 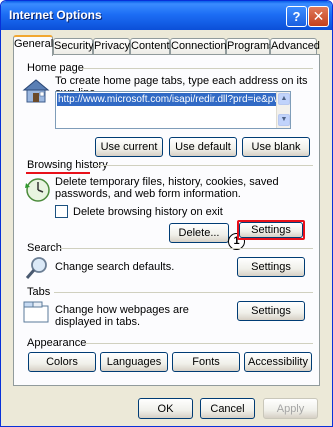 What do you see at coordinates (129, 147) in the screenshot?
I see `use-current-button: Use current` at bounding box center [129, 147].